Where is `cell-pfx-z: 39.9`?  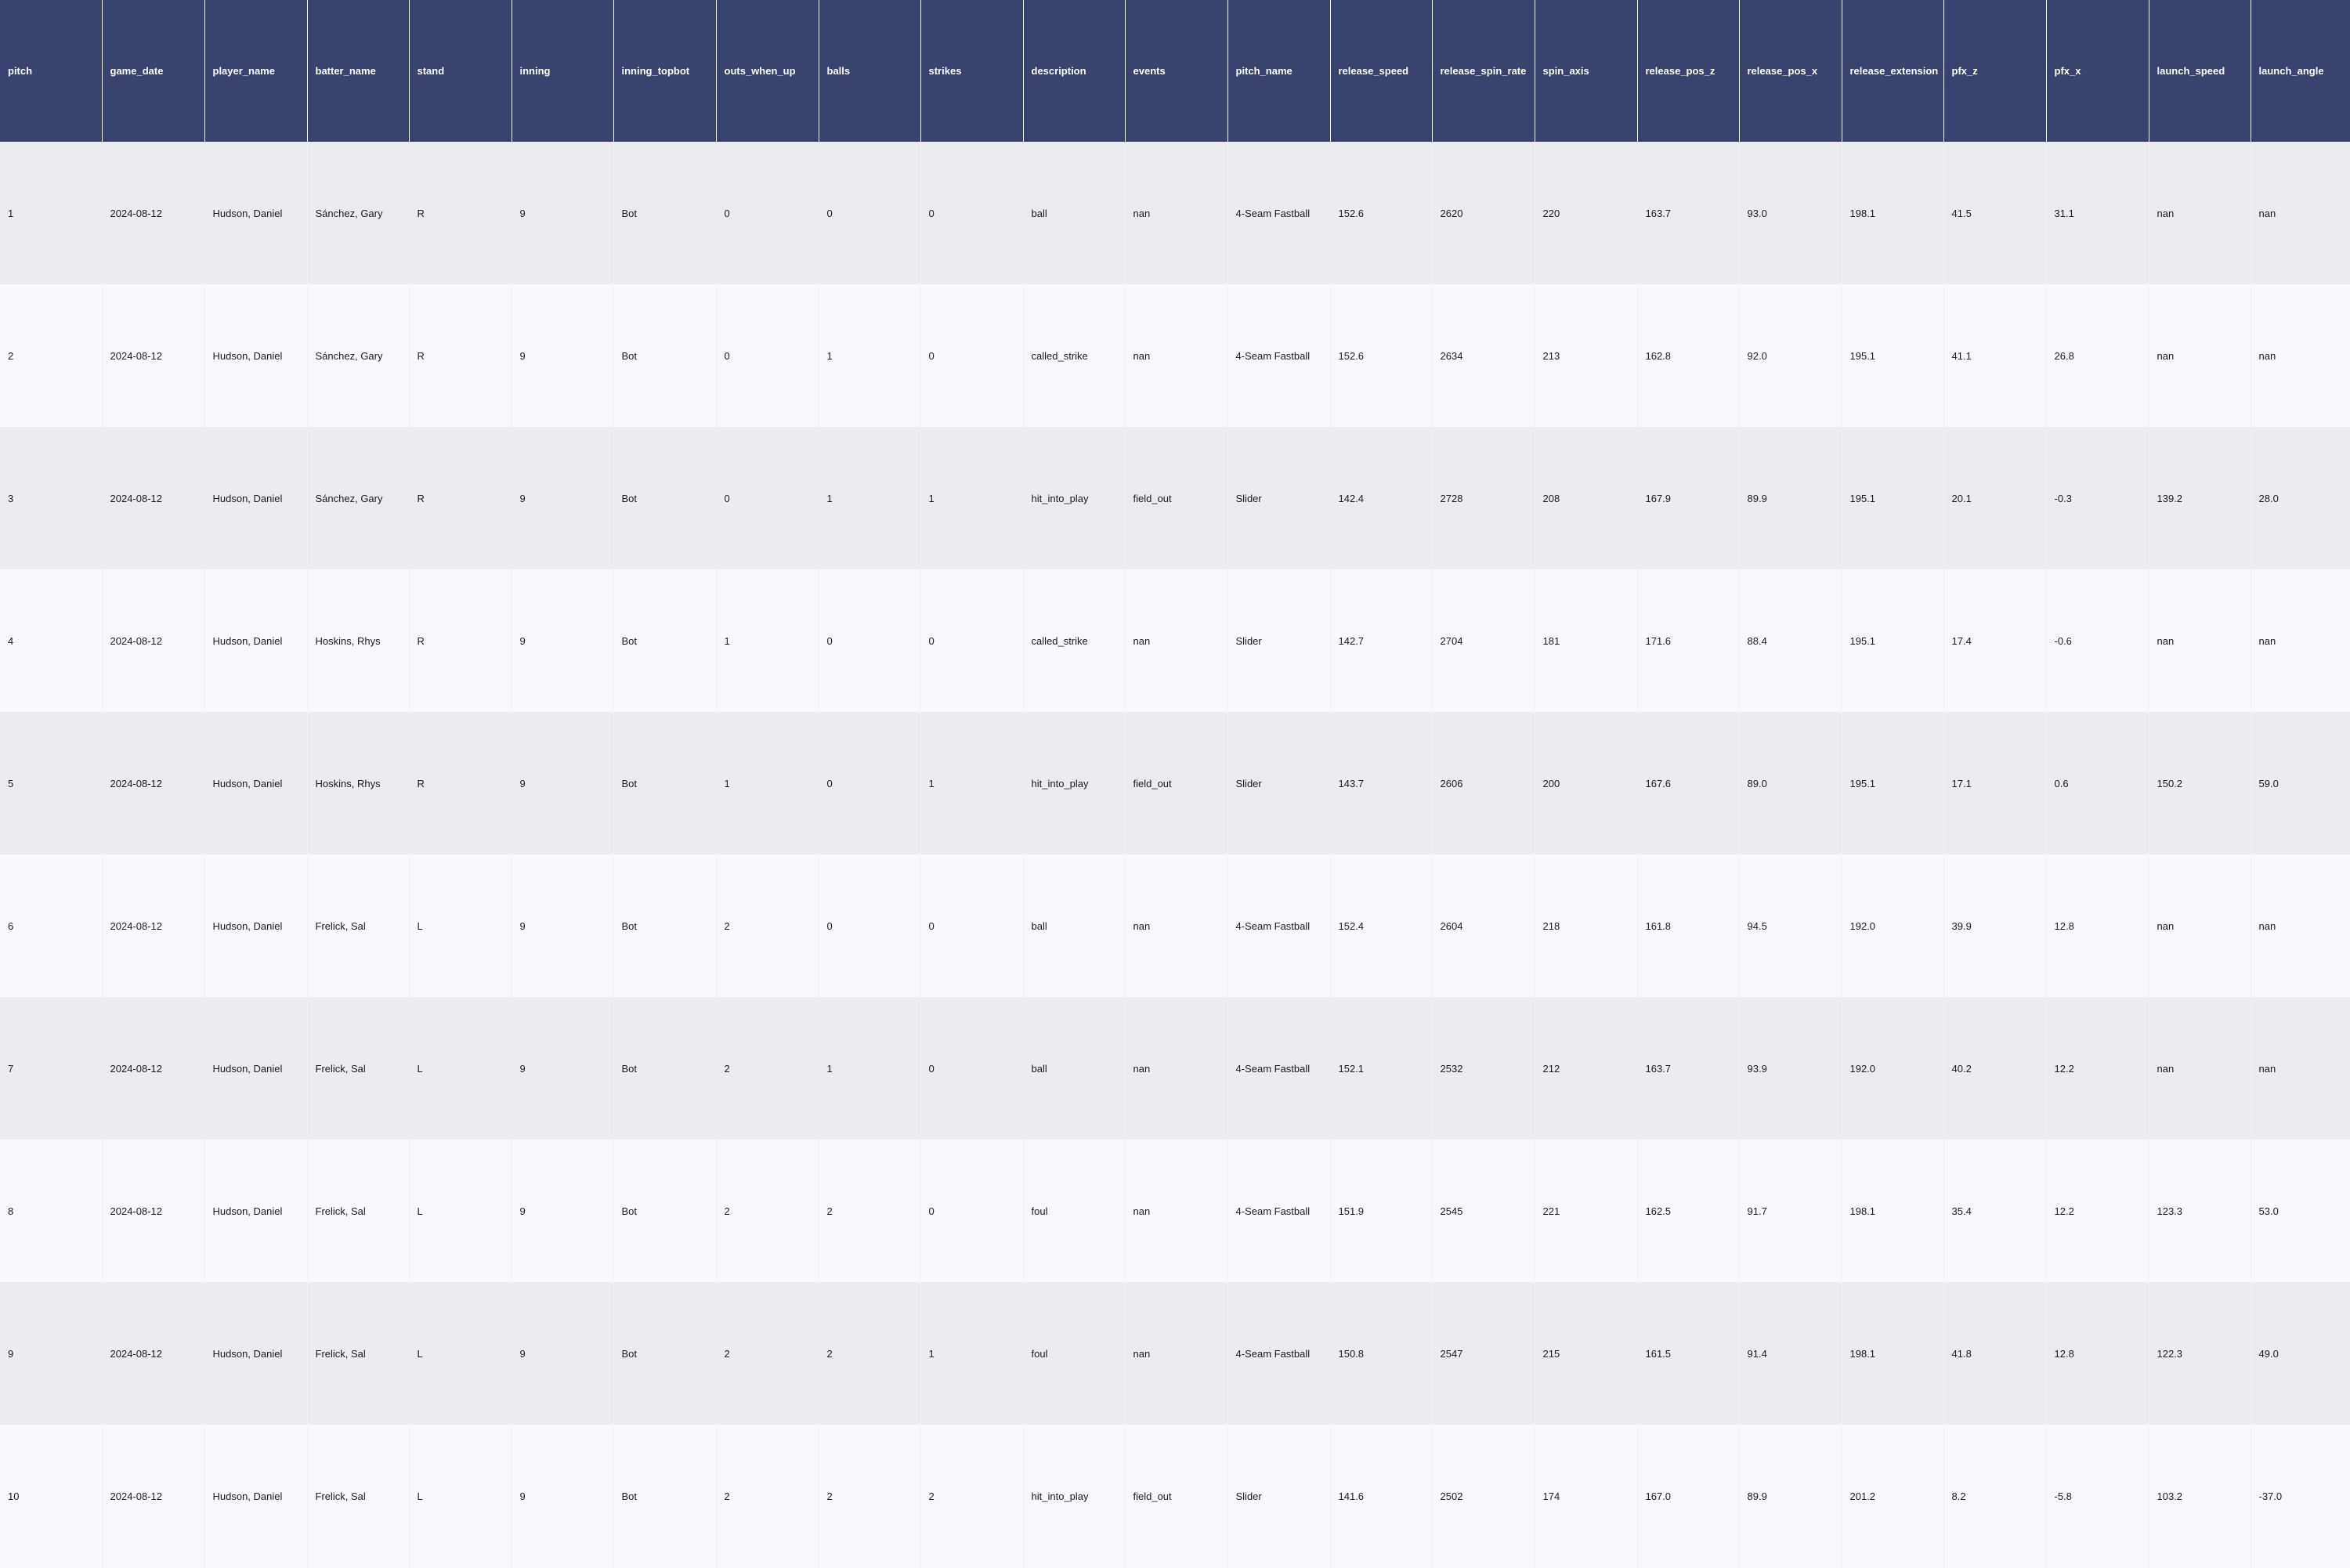
cell-pfx-z: 39.9 is located at coordinates (1995, 925).